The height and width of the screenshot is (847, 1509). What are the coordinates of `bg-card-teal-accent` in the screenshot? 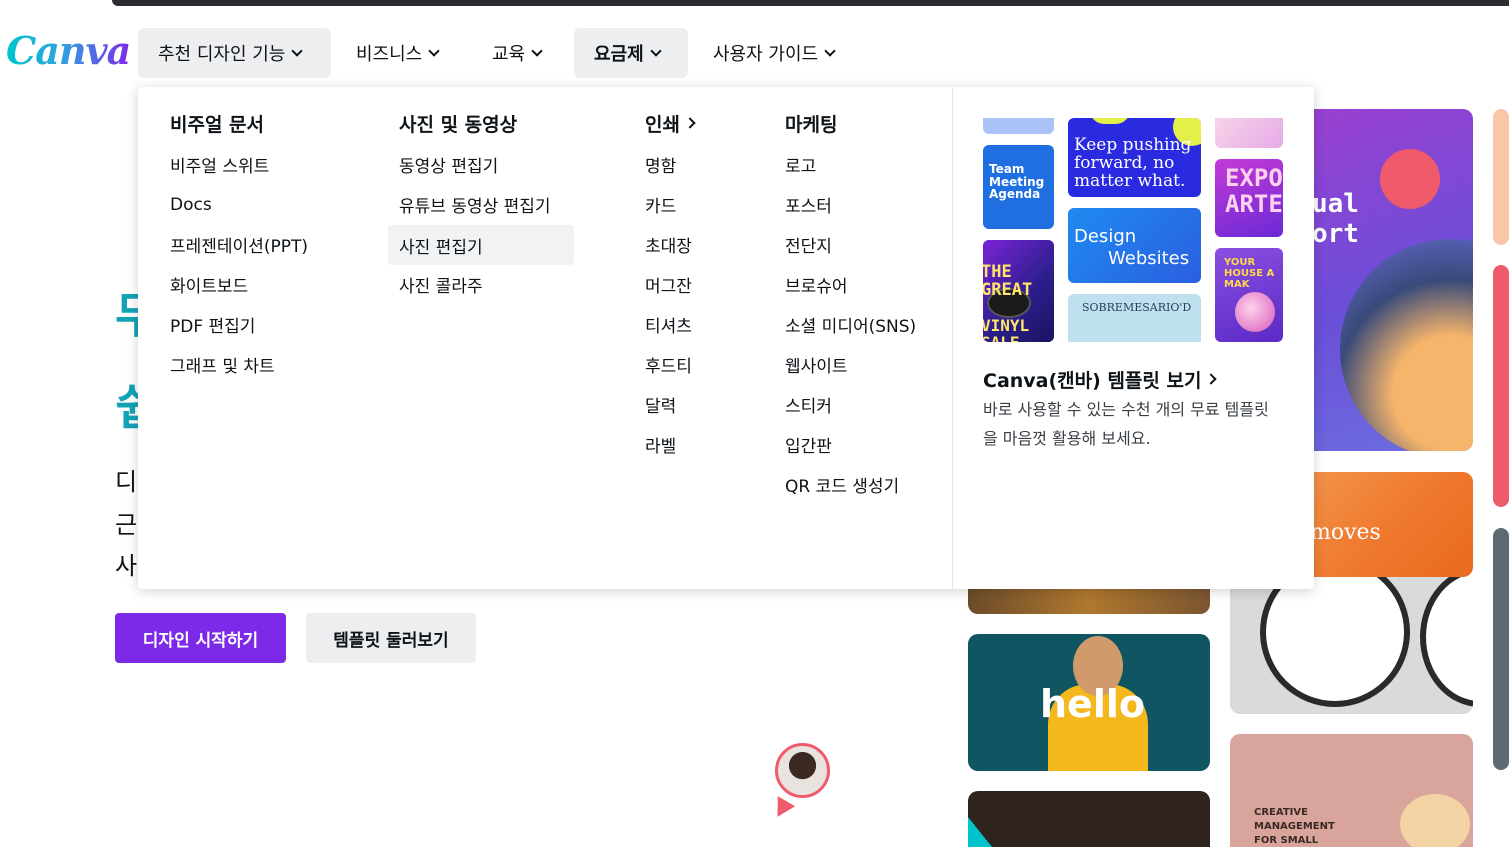 It's located at (980, 832).